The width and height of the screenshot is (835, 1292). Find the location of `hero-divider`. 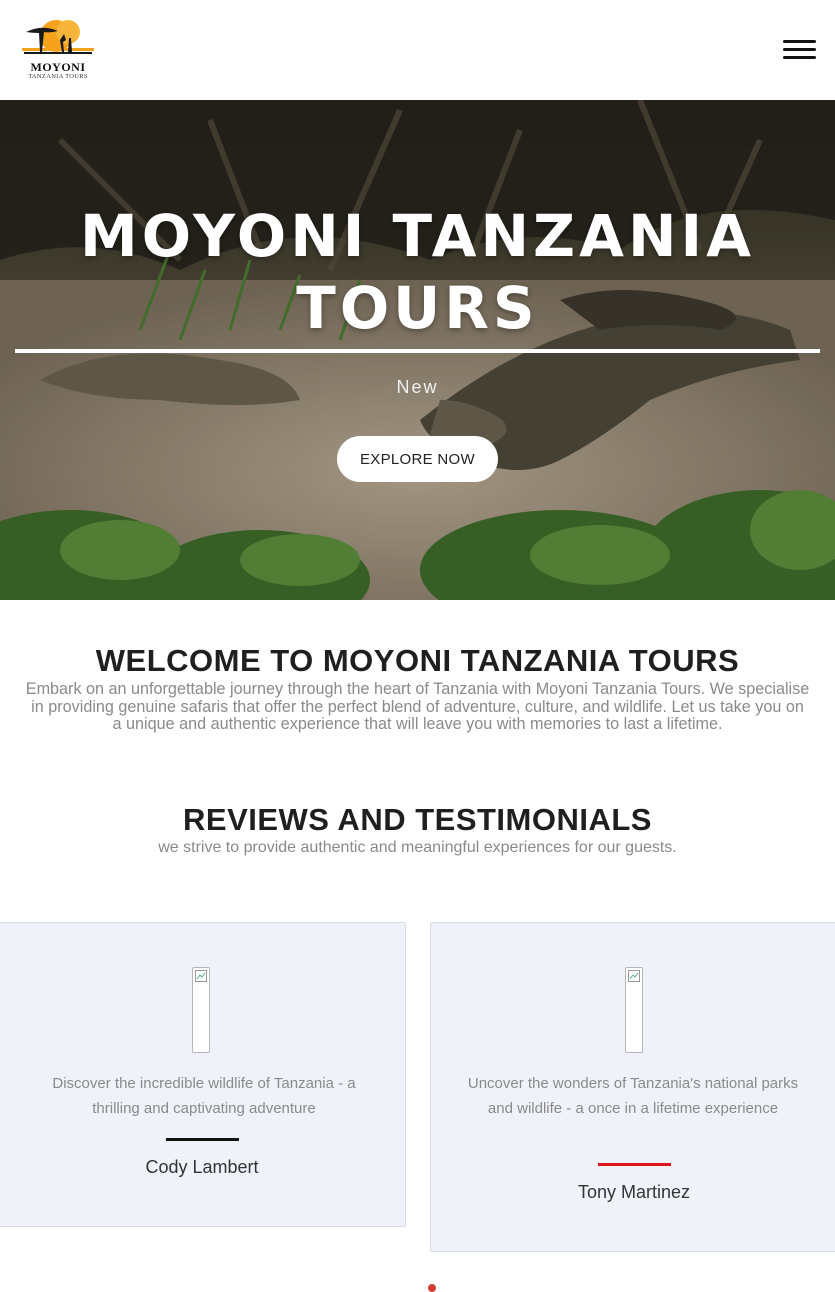

hero-divider is located at coordinates (417, 351).